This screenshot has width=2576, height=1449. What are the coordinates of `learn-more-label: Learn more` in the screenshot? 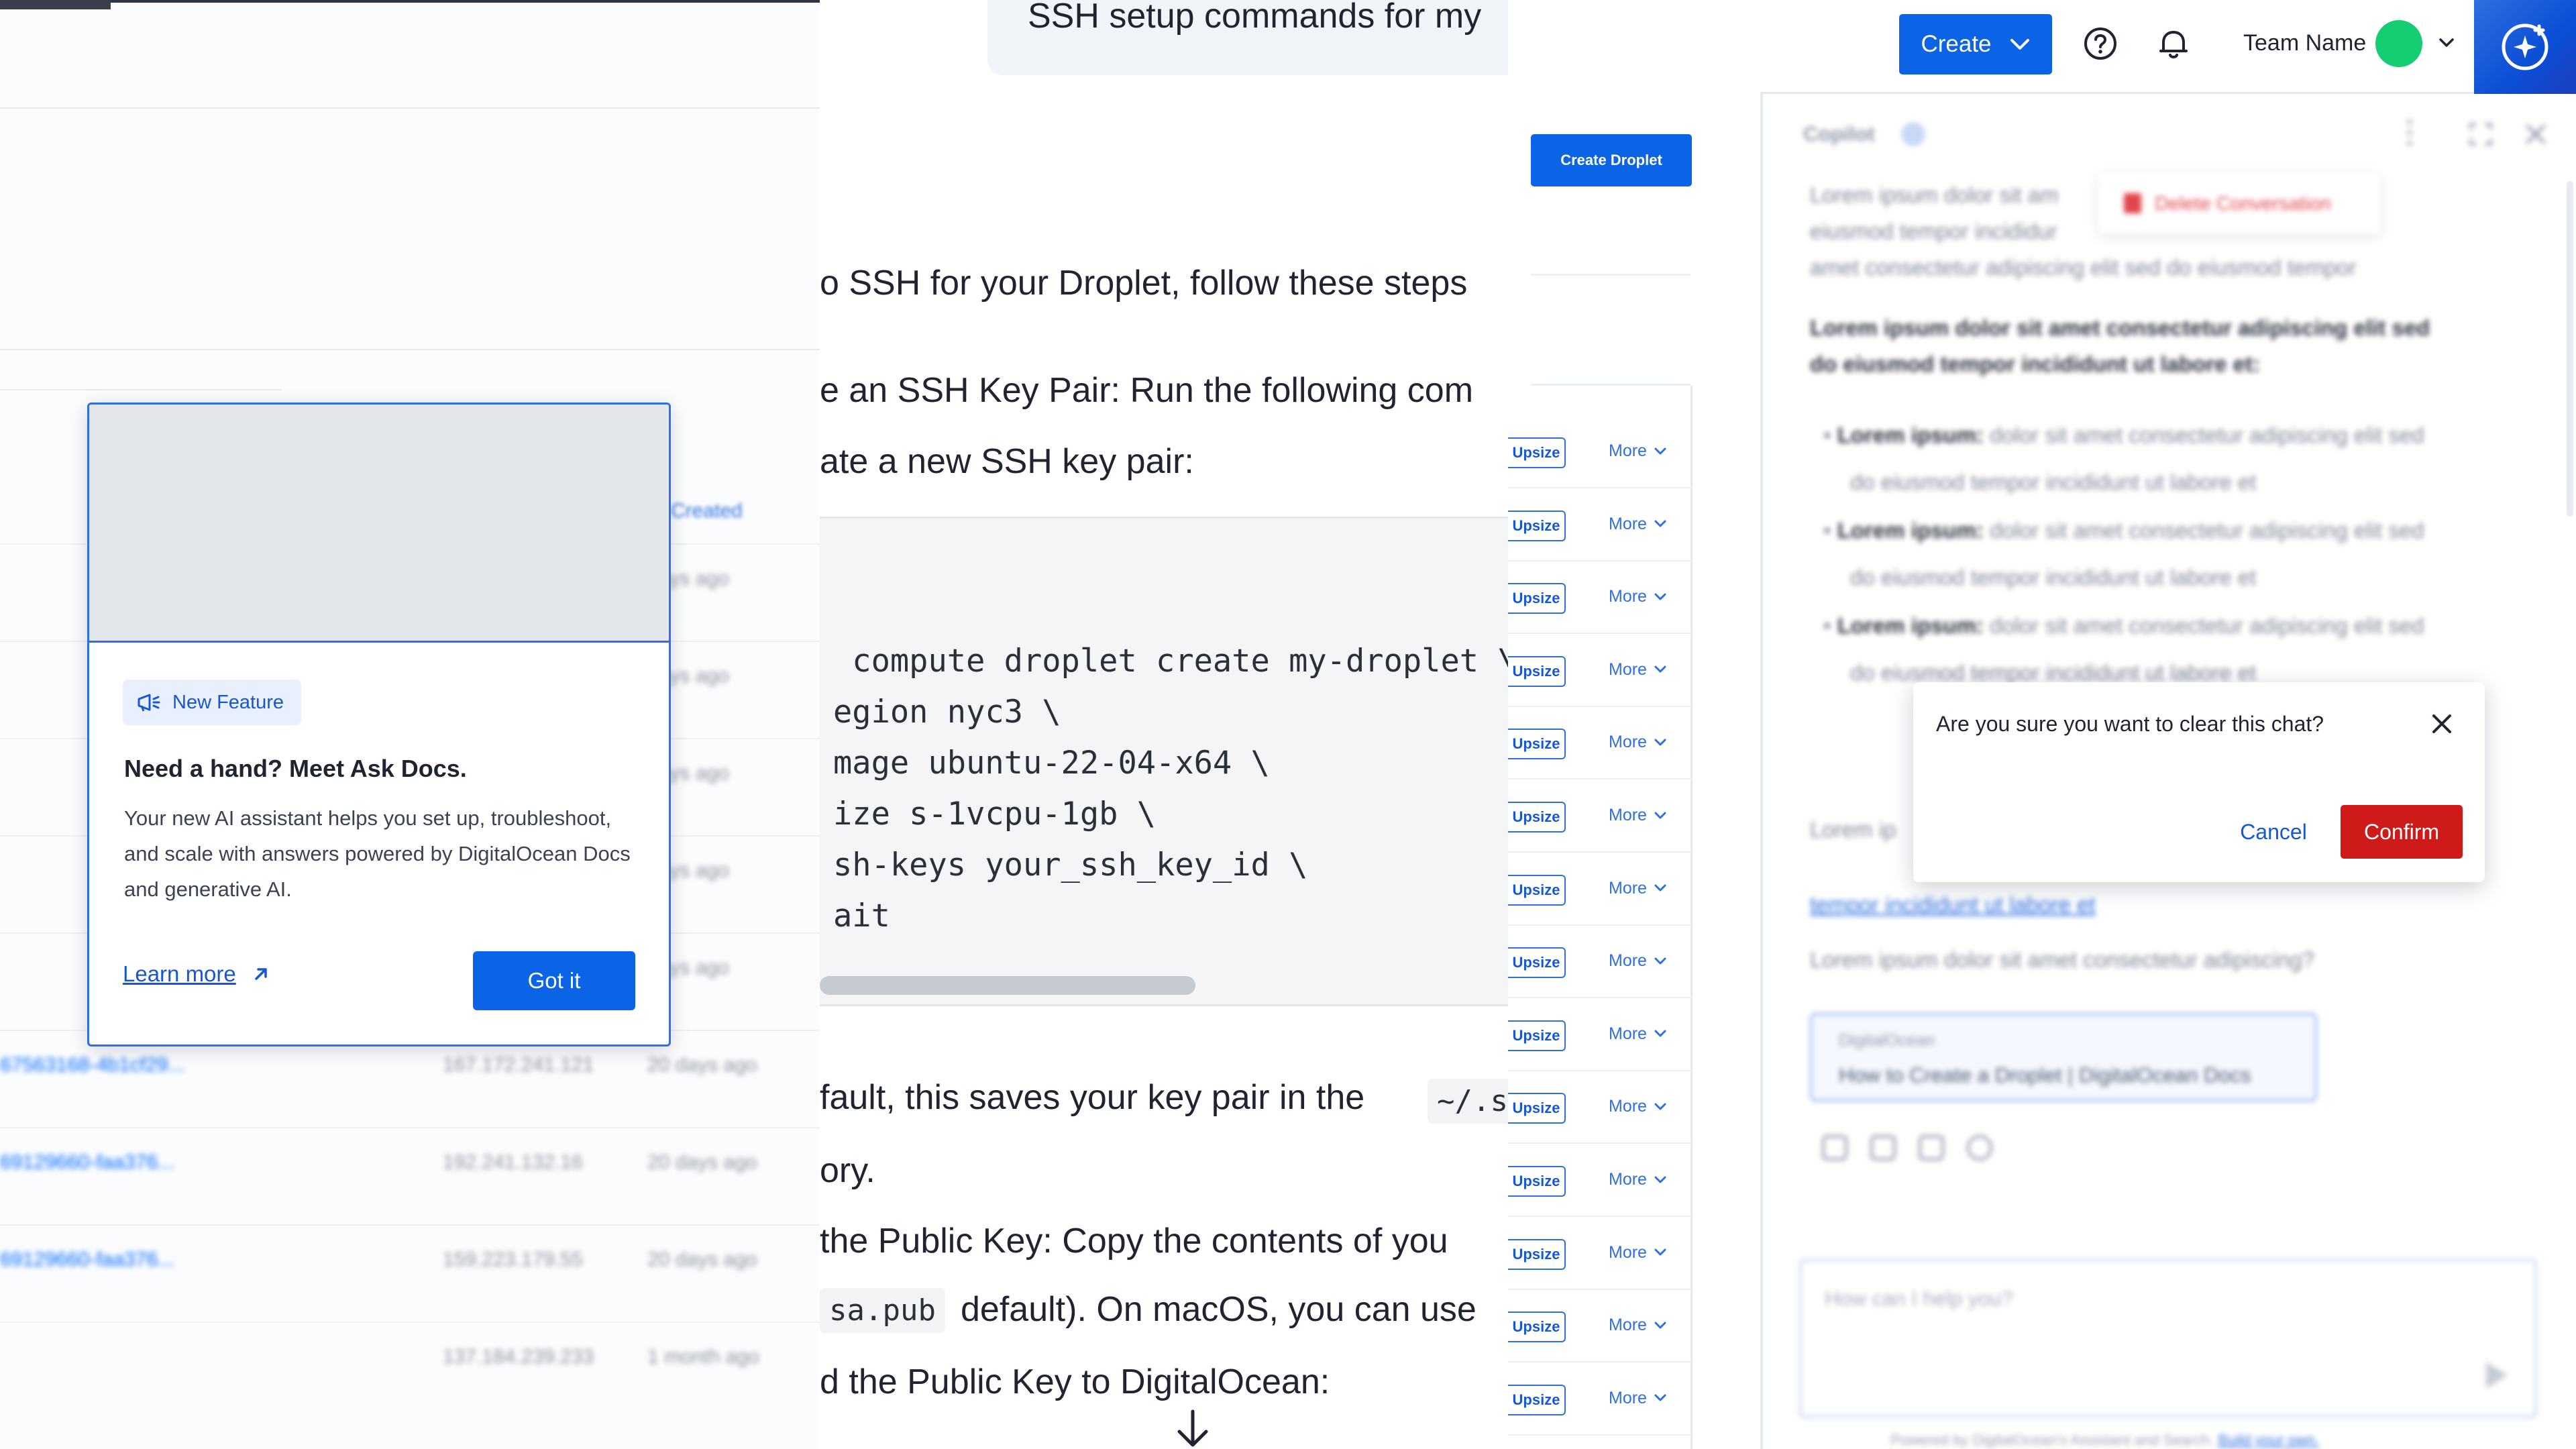 It's located at (179, 973).